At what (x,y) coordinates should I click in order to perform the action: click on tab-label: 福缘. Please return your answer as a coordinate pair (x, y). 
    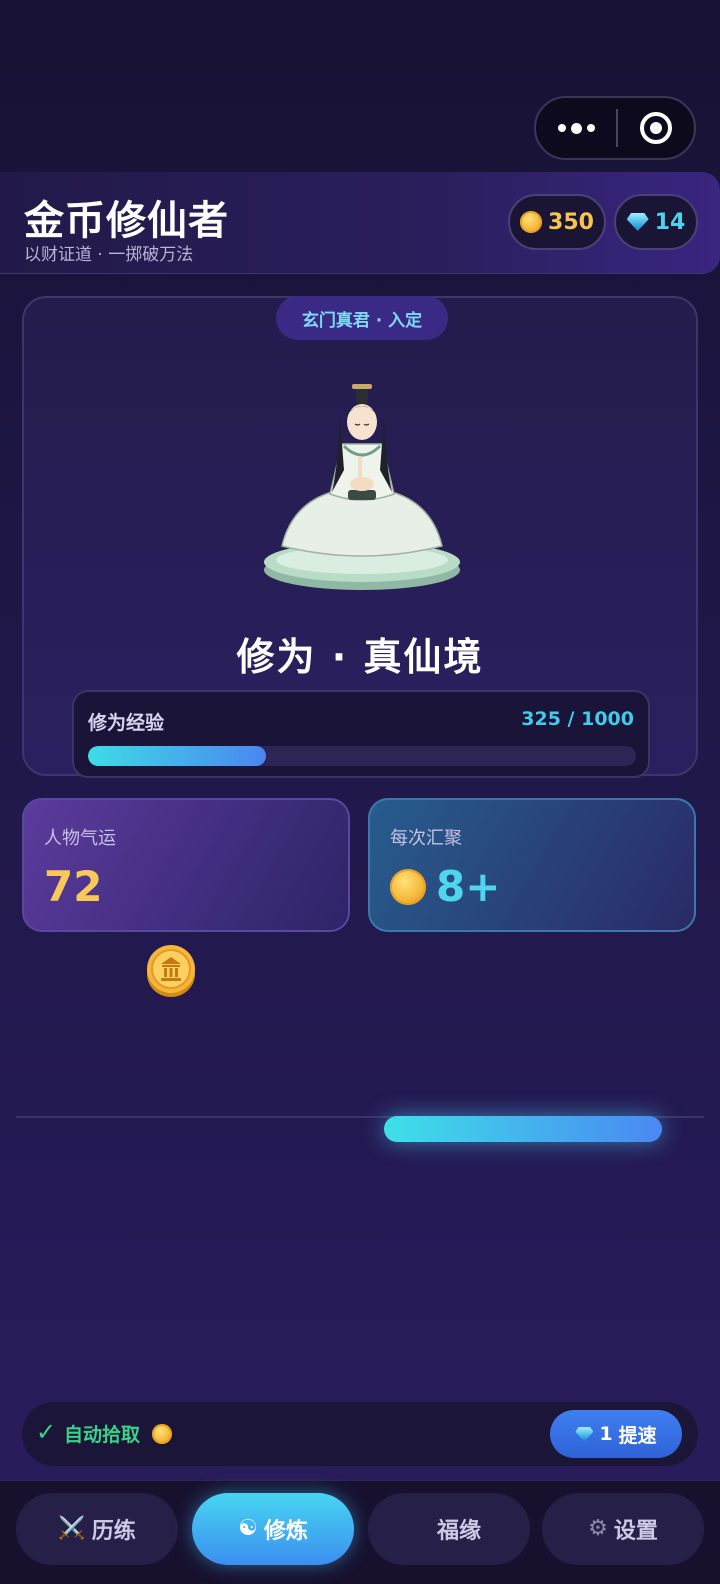
    Looking at the image, I should click on (458, 1531).